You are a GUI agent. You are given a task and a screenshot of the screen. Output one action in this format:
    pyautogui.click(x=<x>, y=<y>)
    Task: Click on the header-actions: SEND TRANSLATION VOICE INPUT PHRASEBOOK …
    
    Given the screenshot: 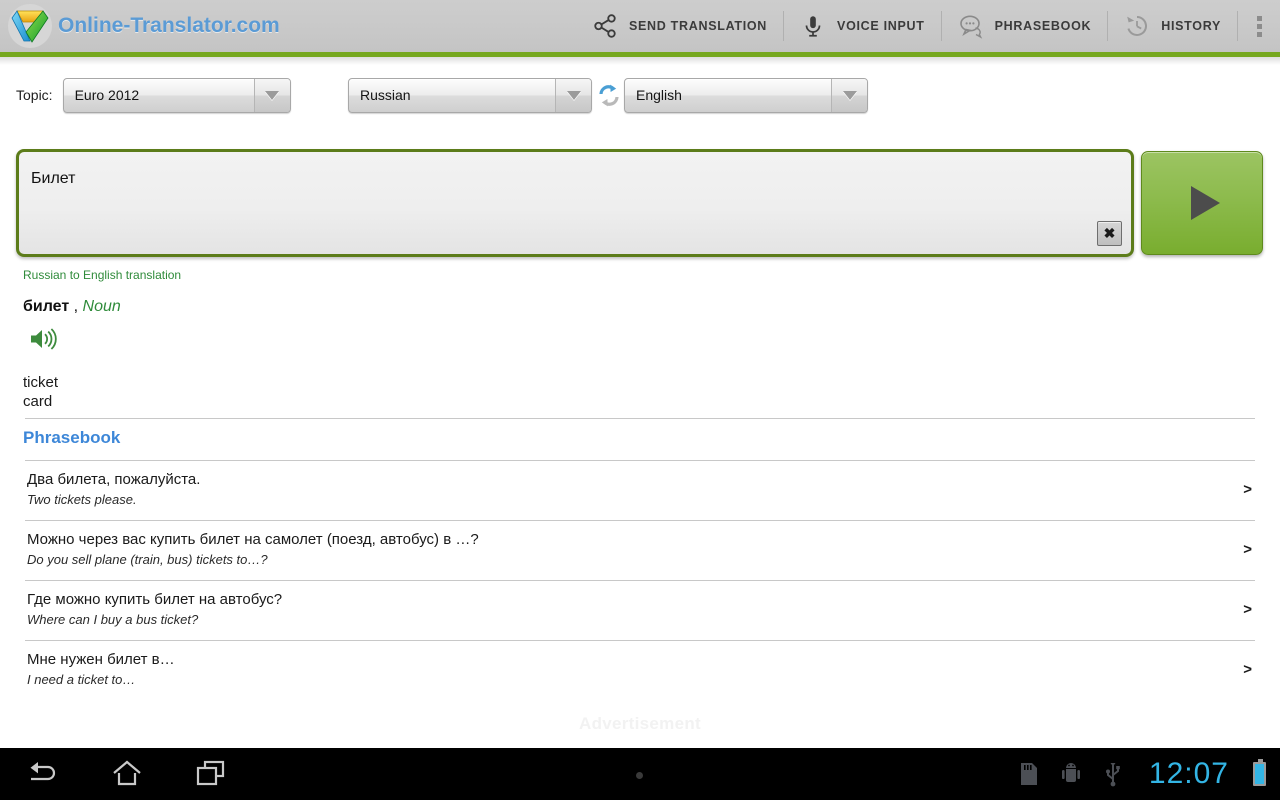 What is the action you would take?
    pyautogui.click(x=928, y=26)
    